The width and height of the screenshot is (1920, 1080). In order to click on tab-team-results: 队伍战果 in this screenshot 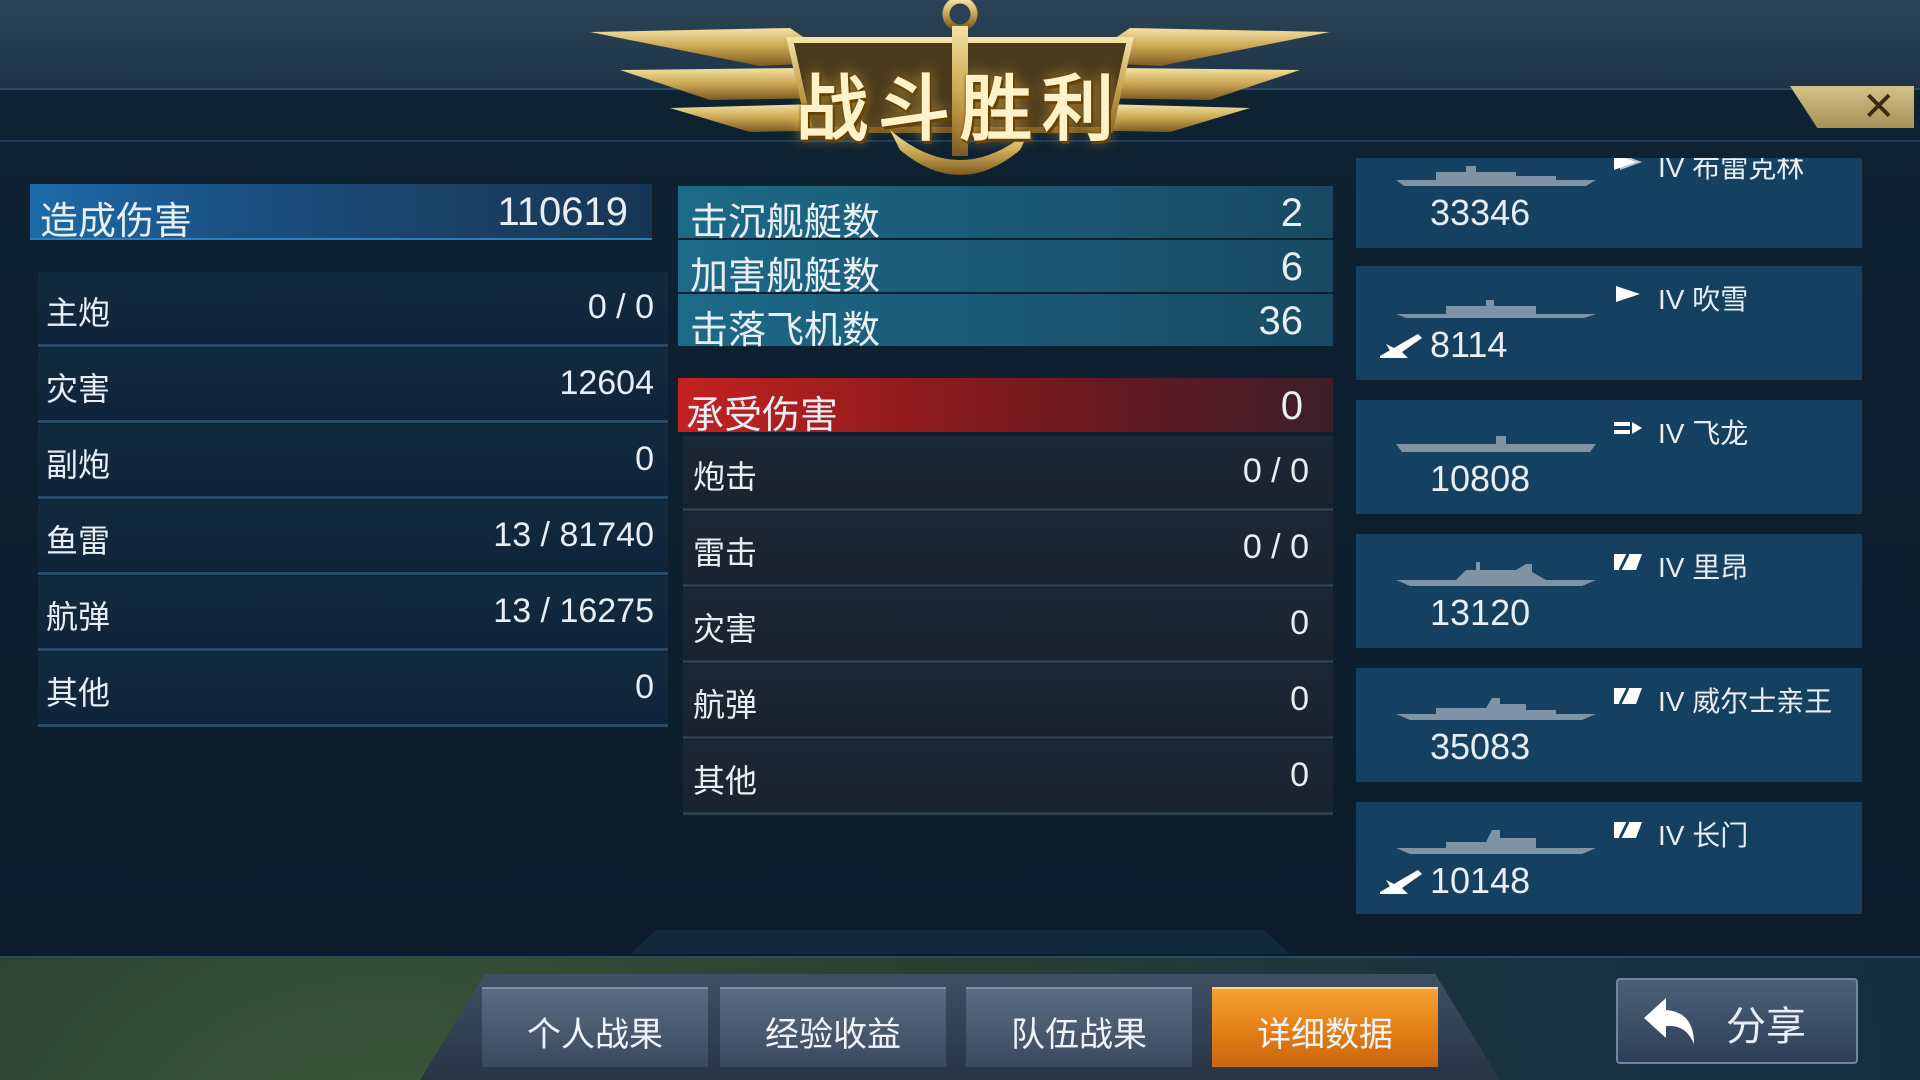, I will do `click(1079, 1027)`.